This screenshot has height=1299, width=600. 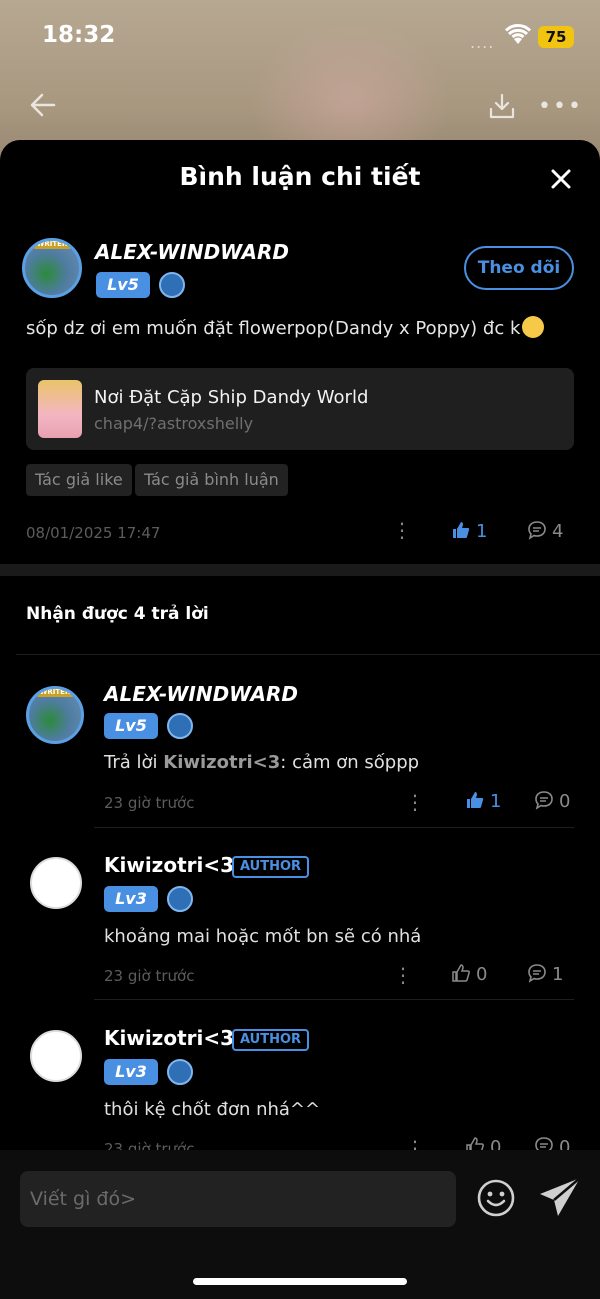 I want to click on home-indicator, so click(x=300, y=1281).